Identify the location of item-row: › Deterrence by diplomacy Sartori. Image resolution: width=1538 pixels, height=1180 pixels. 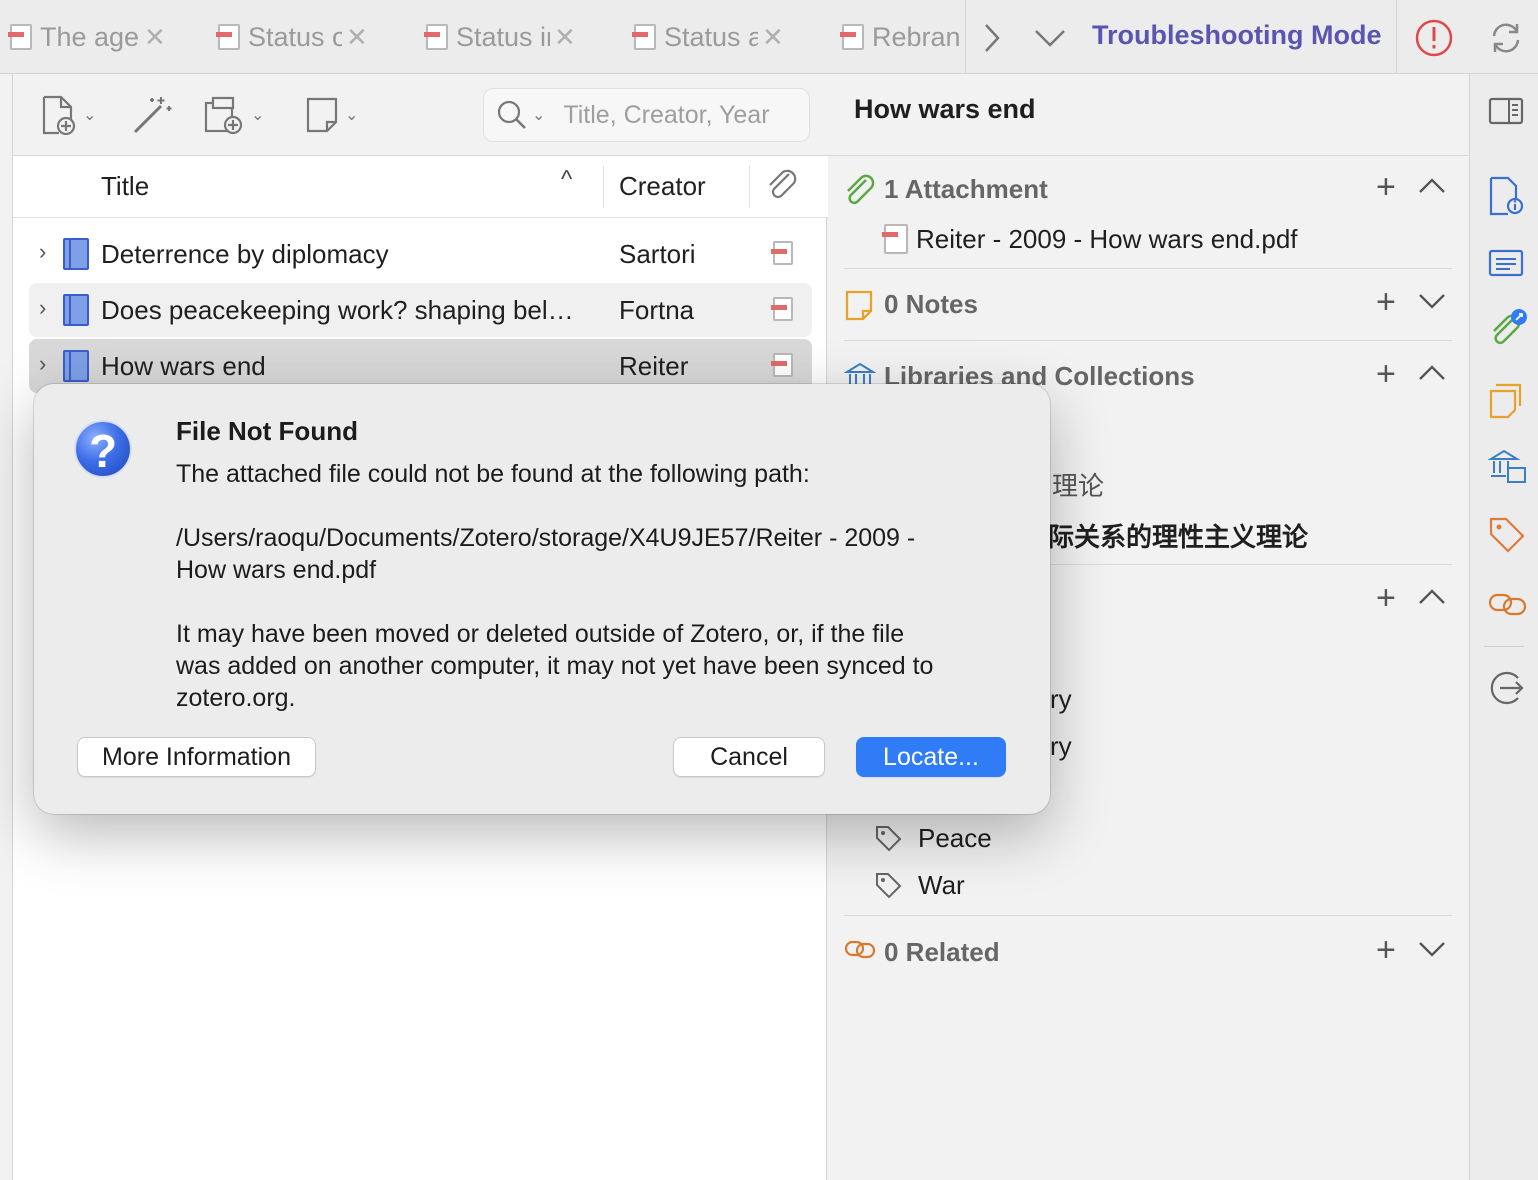
(420, 254).